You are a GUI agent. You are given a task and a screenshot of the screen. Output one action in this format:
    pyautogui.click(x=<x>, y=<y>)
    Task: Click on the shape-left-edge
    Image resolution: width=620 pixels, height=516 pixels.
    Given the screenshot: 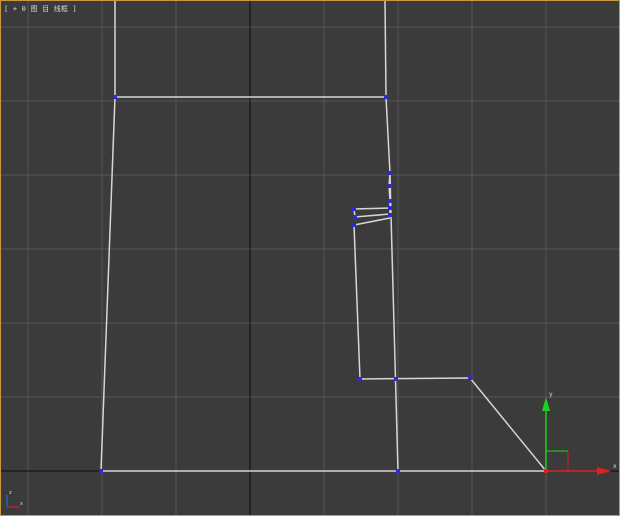 What is the action you would take?
    pyautogui.click(x=108, y=236)
    